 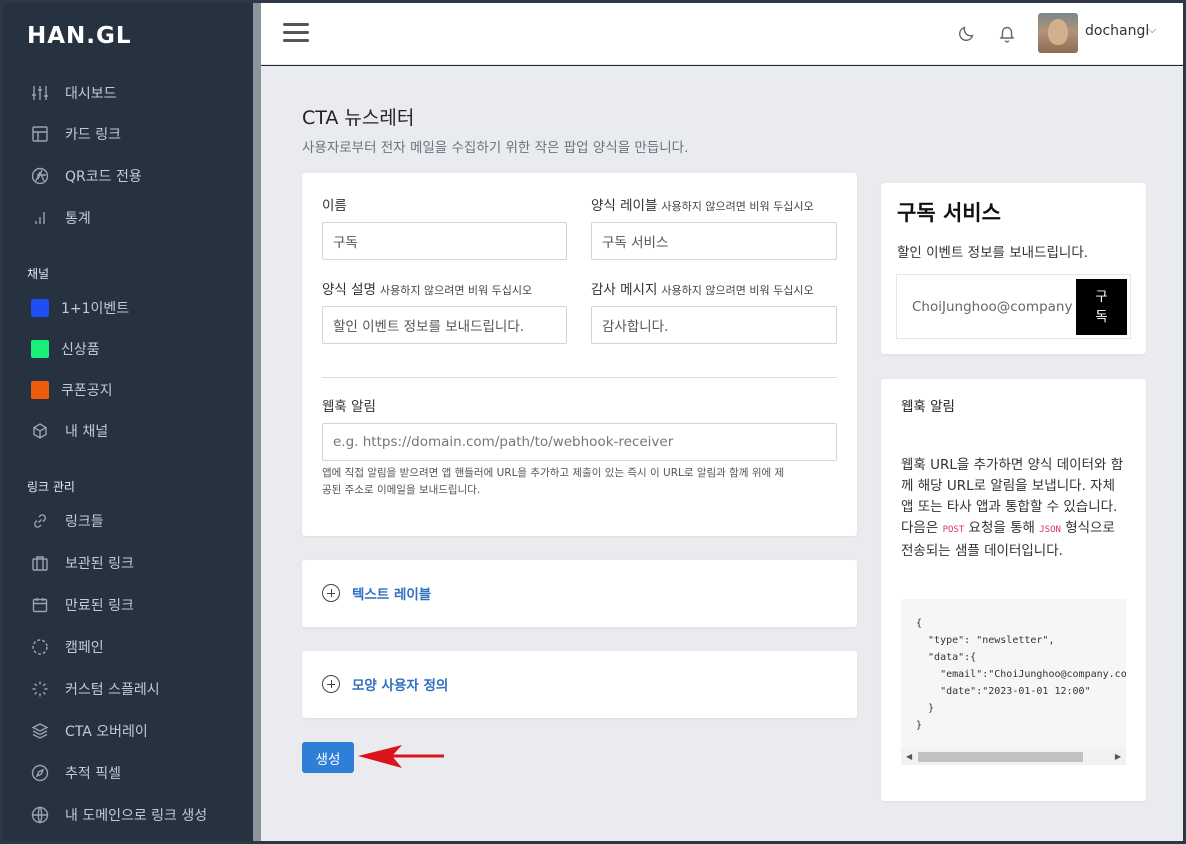 I want to click on preview-email-input: ChoiJunghoo@company.com, so click(x=992, y=307).